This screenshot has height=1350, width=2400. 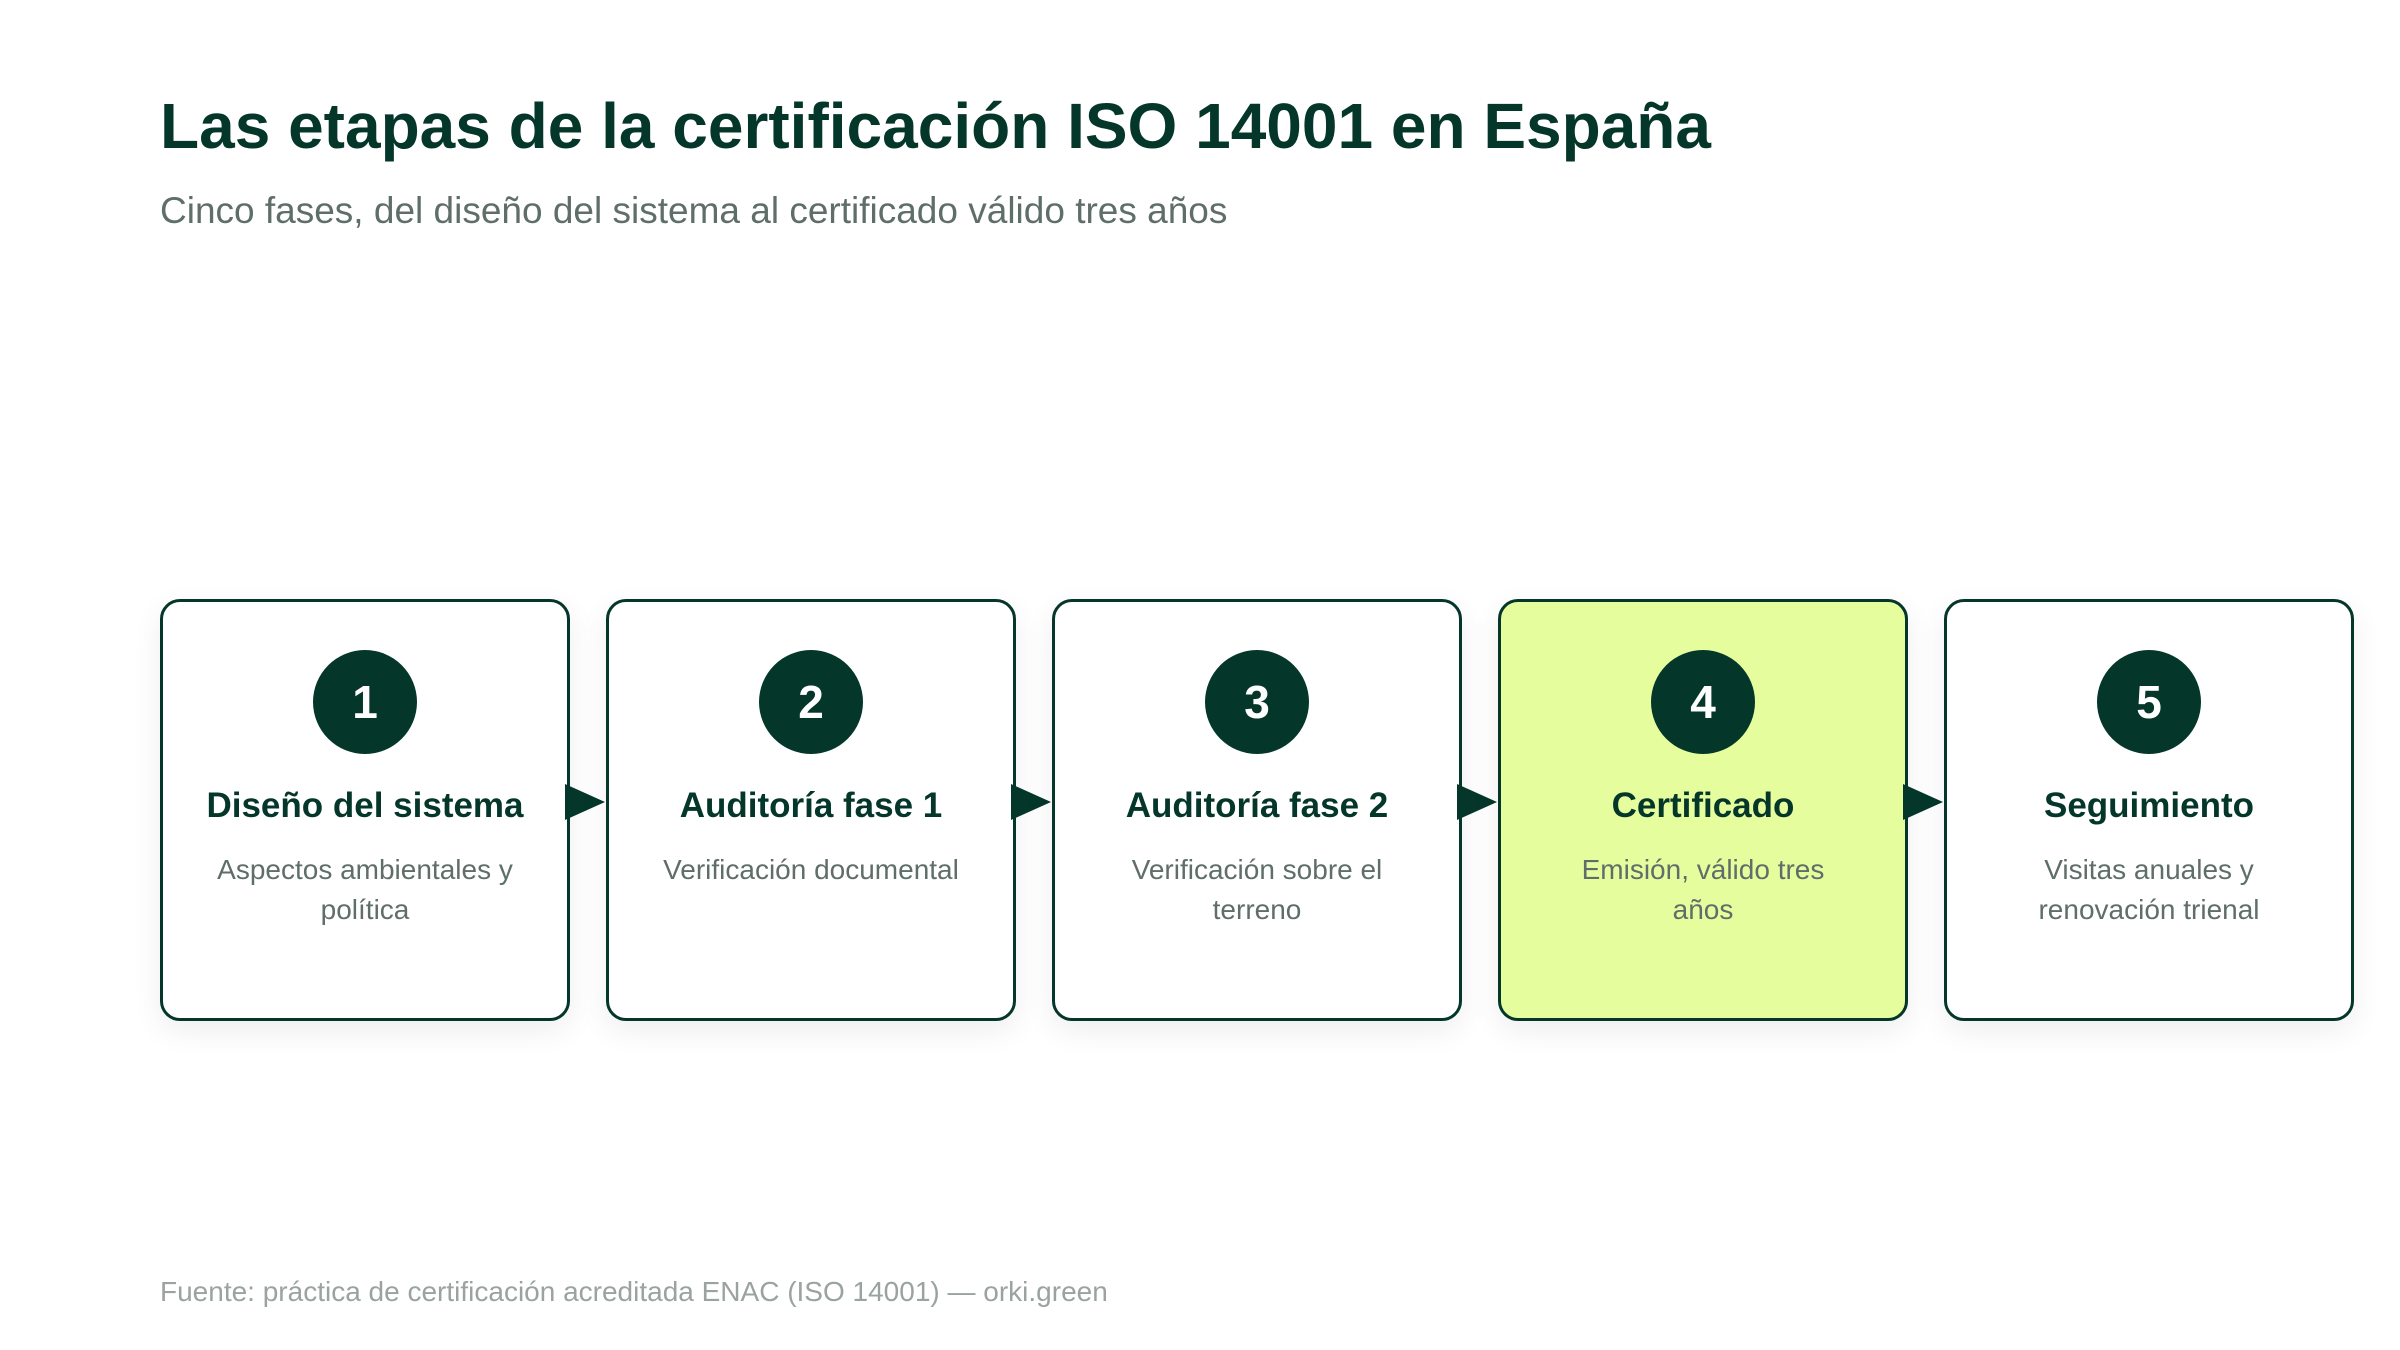 What do you see at coordinates (1703, 805) in the screenshot?
I see `step-title: Certificado` at bounding box center [1703, 805].